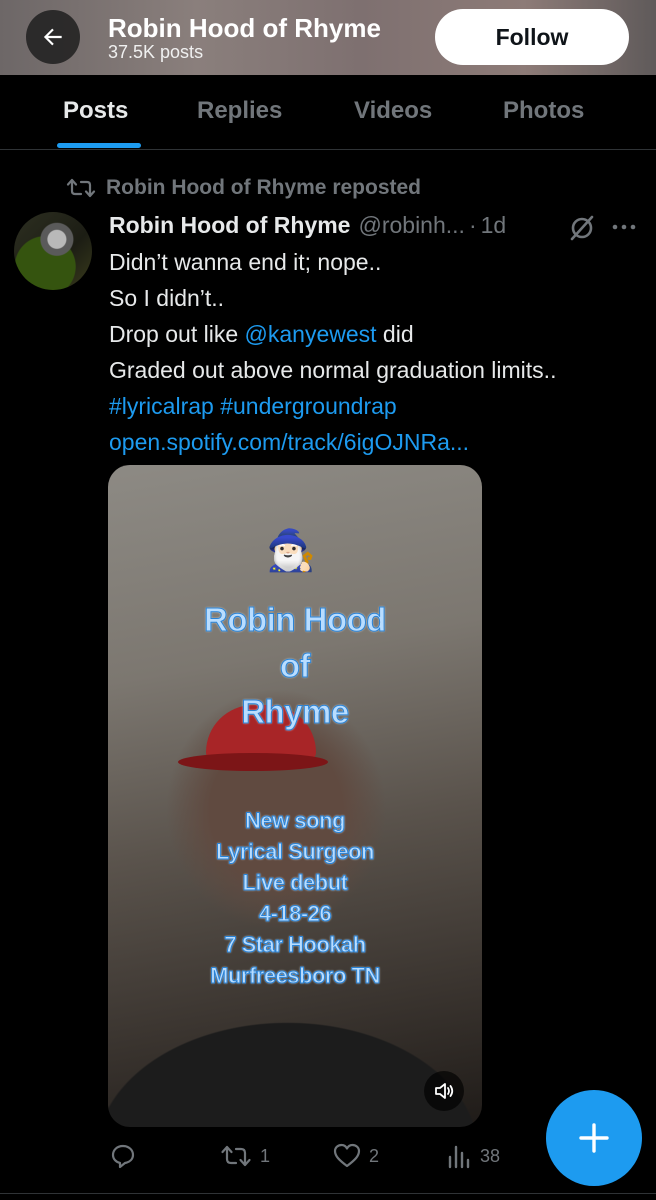  I want to click on active-tab-indicator, so click(99, 145).